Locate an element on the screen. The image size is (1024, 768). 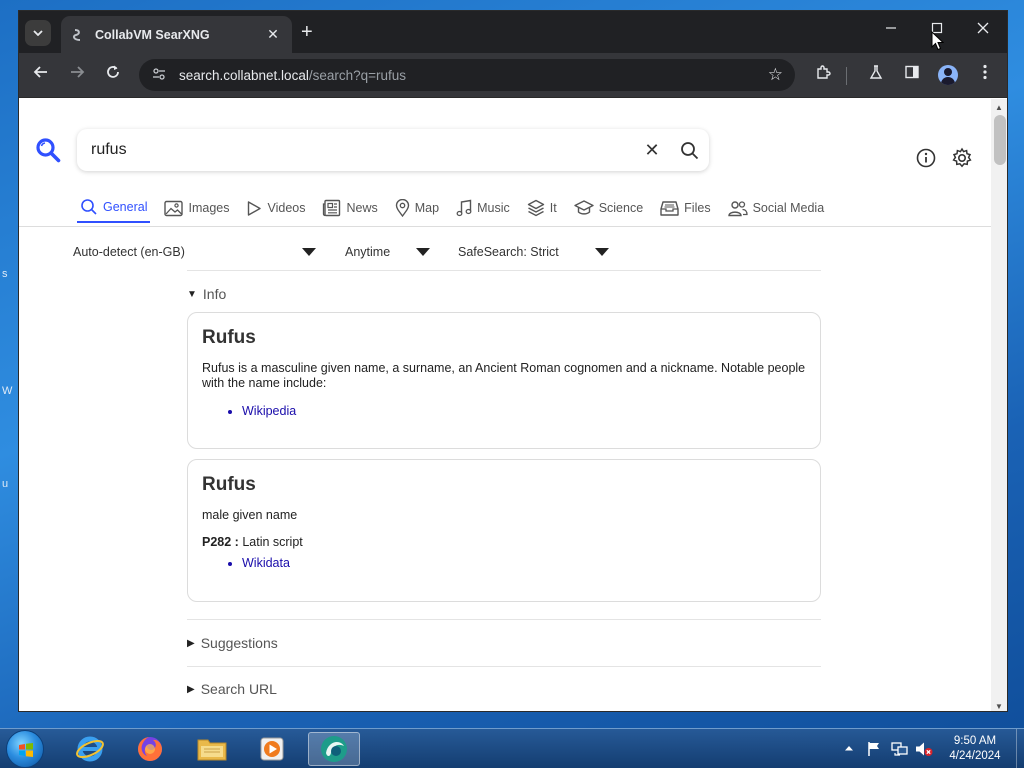
people-icon is located at coordinates (737, 208).